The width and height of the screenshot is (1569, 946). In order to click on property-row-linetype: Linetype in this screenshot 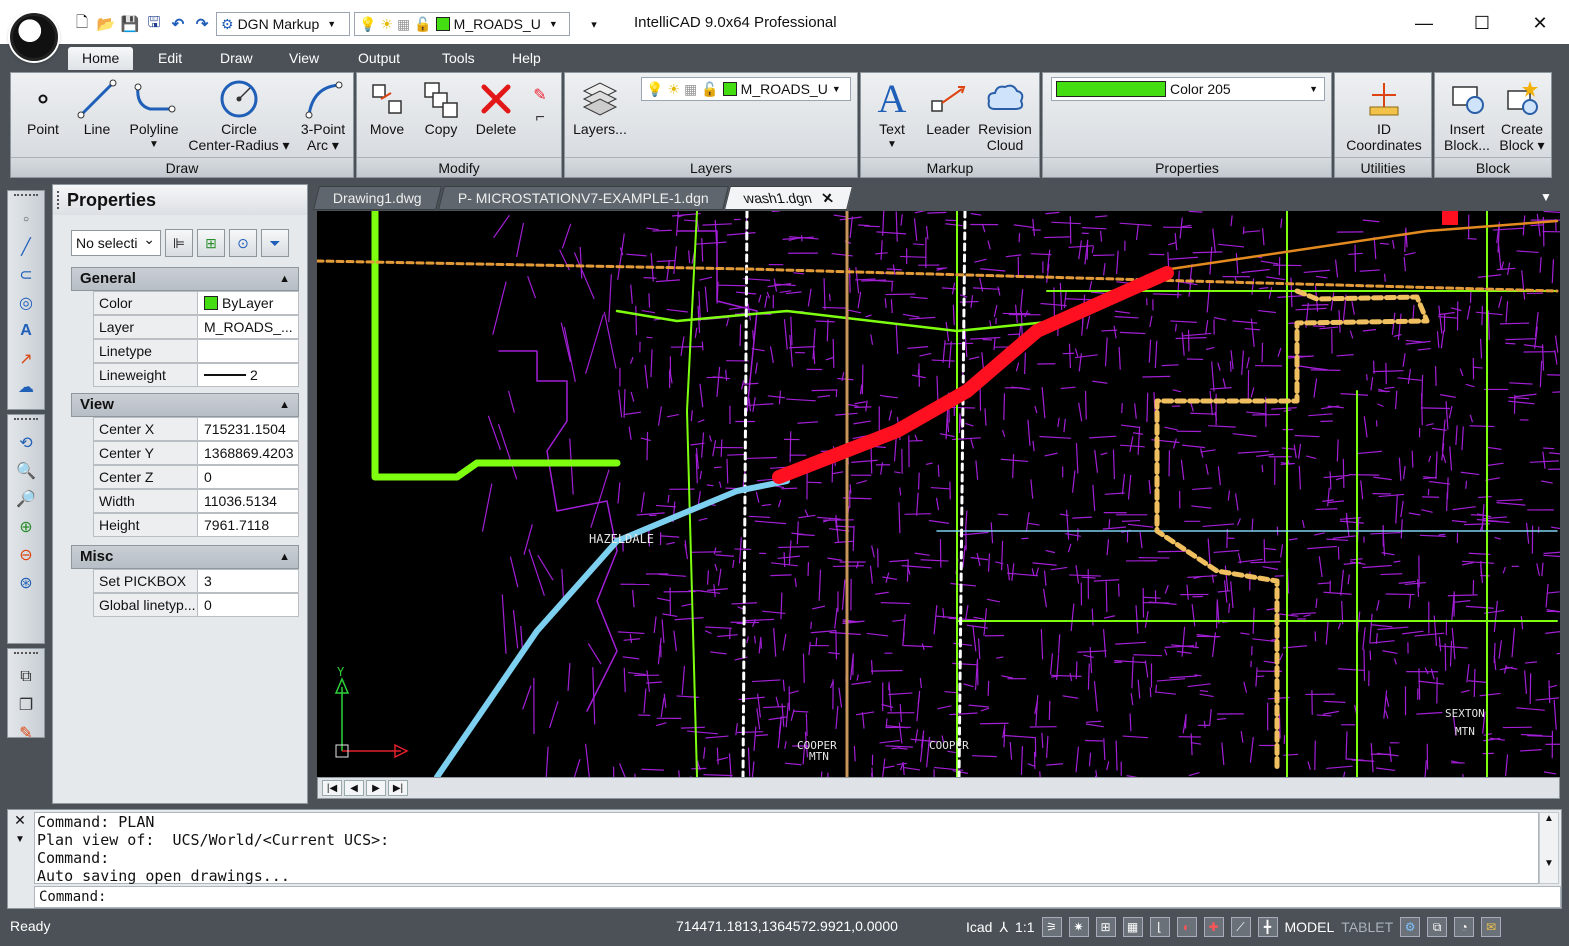, I will do `click(196, 351)`.